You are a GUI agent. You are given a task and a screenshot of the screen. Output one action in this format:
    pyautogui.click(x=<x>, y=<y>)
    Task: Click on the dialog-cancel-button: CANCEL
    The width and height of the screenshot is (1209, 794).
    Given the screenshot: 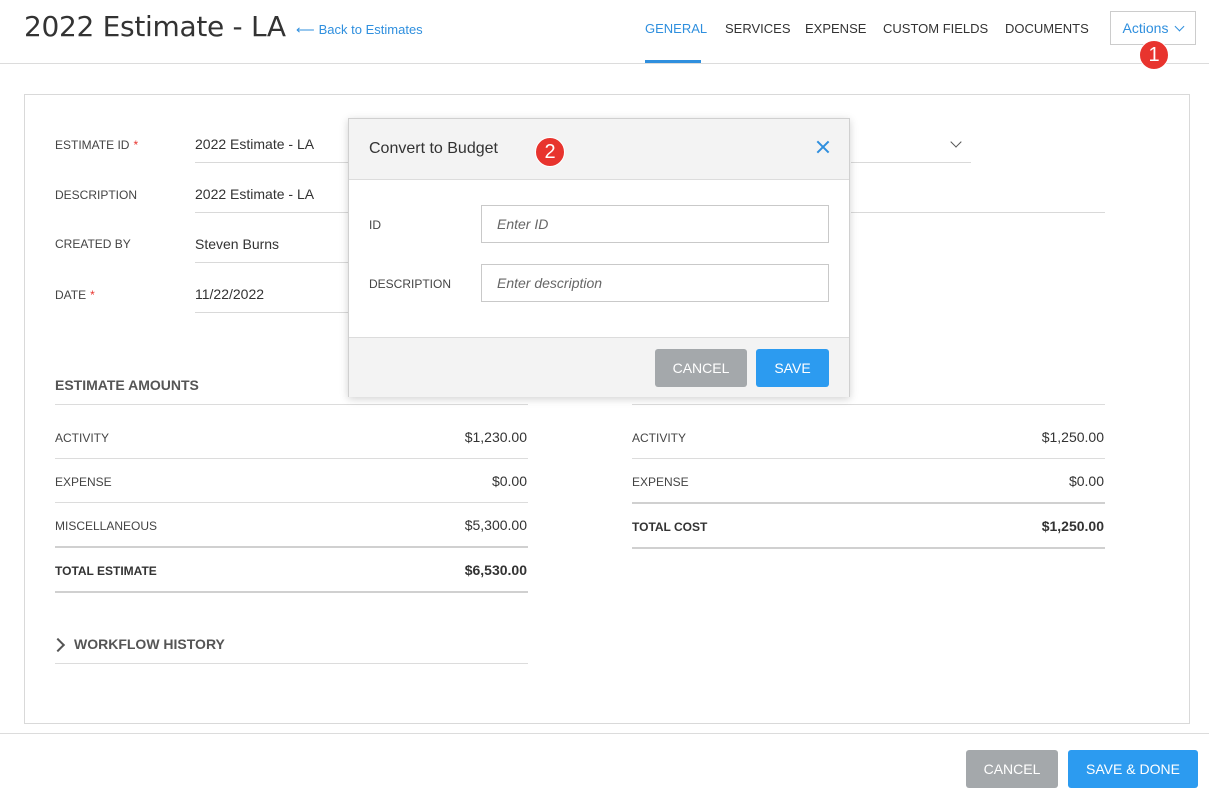 What is the action you would take?
    pyautogui.click(x=701, y=368)
    